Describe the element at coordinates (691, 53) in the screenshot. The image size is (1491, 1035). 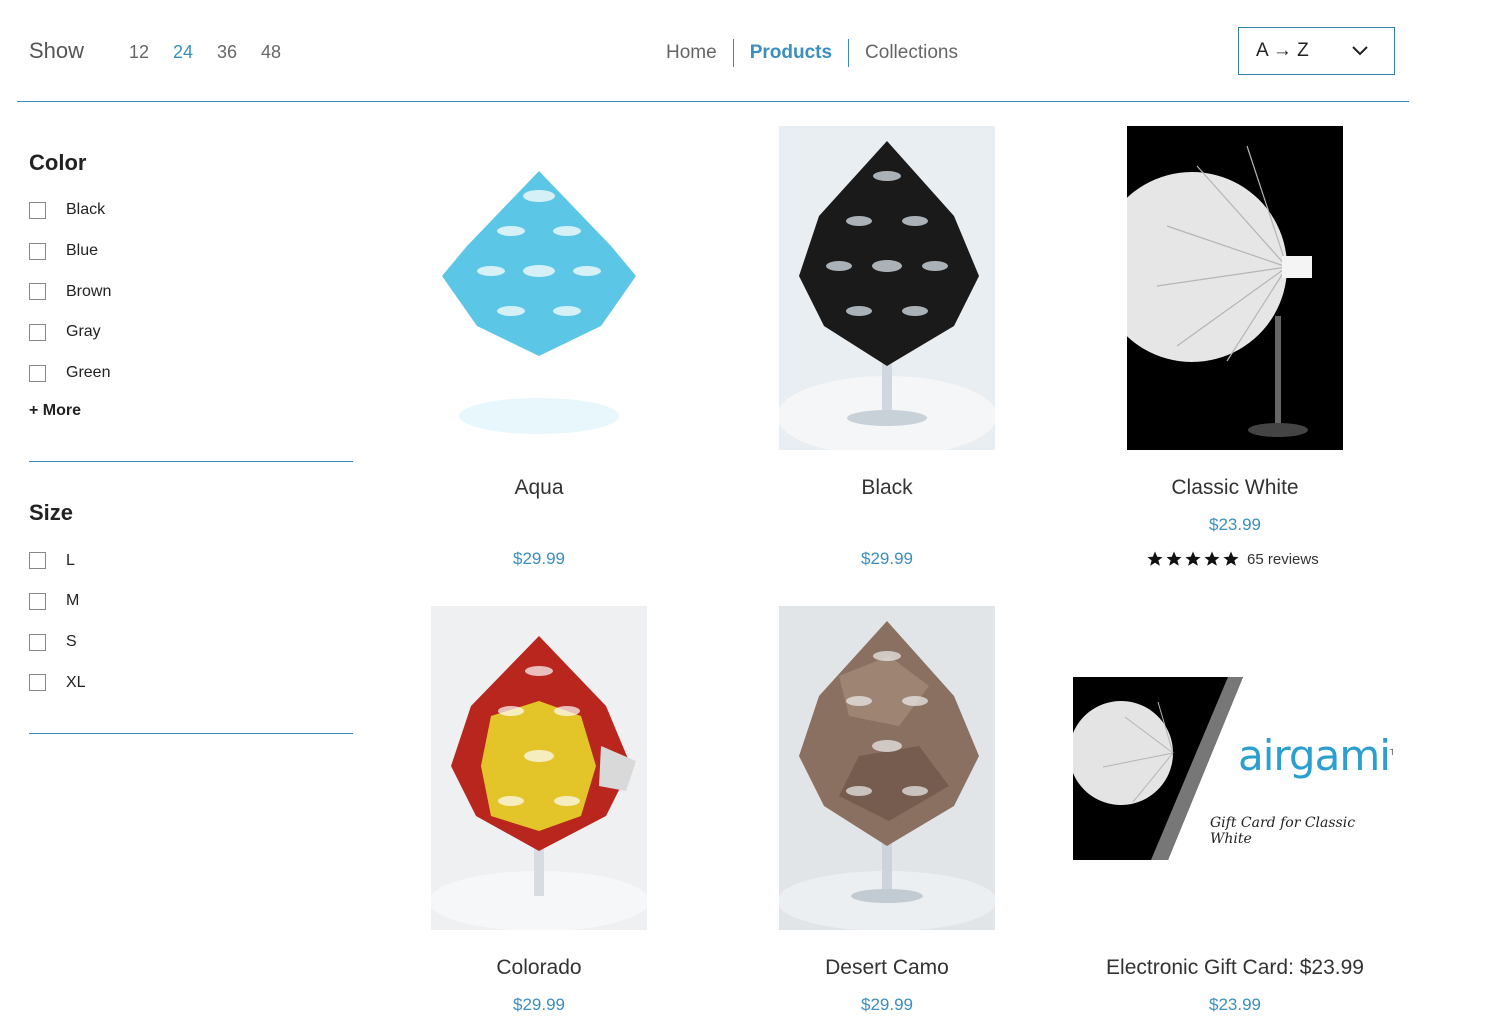
I see `nav-home: Home` at that location.